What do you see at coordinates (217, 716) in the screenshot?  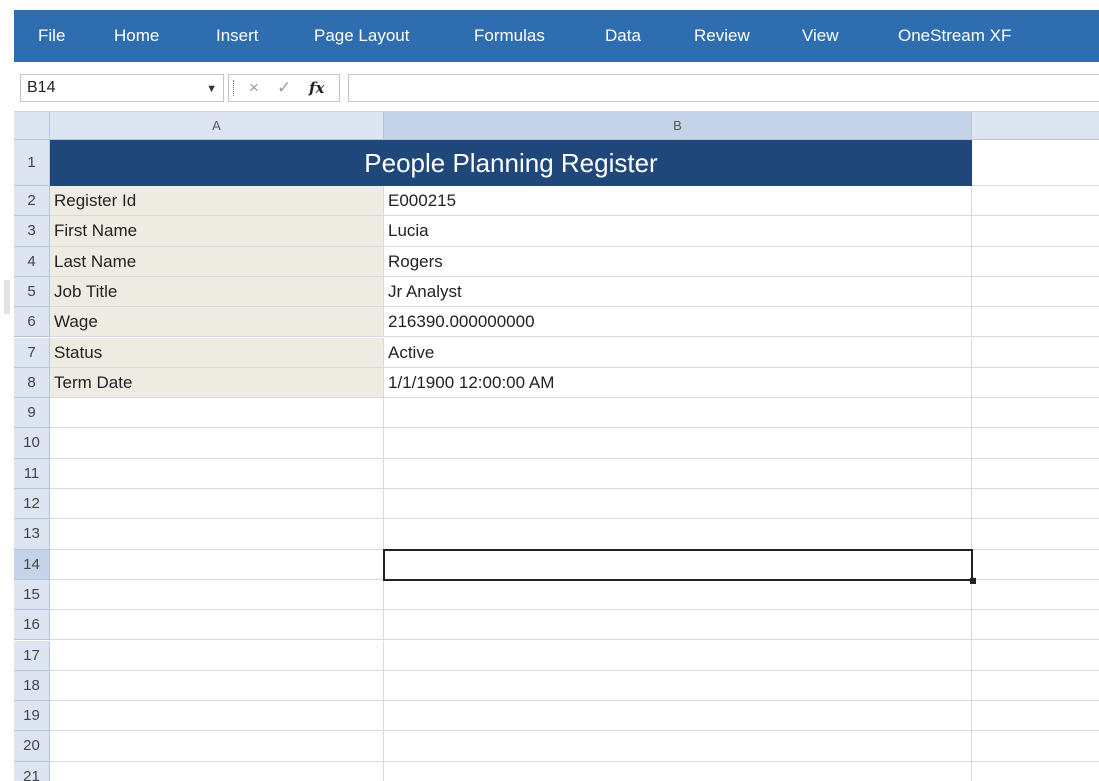 I see `cell-a19` at bounding box center [217, 716].